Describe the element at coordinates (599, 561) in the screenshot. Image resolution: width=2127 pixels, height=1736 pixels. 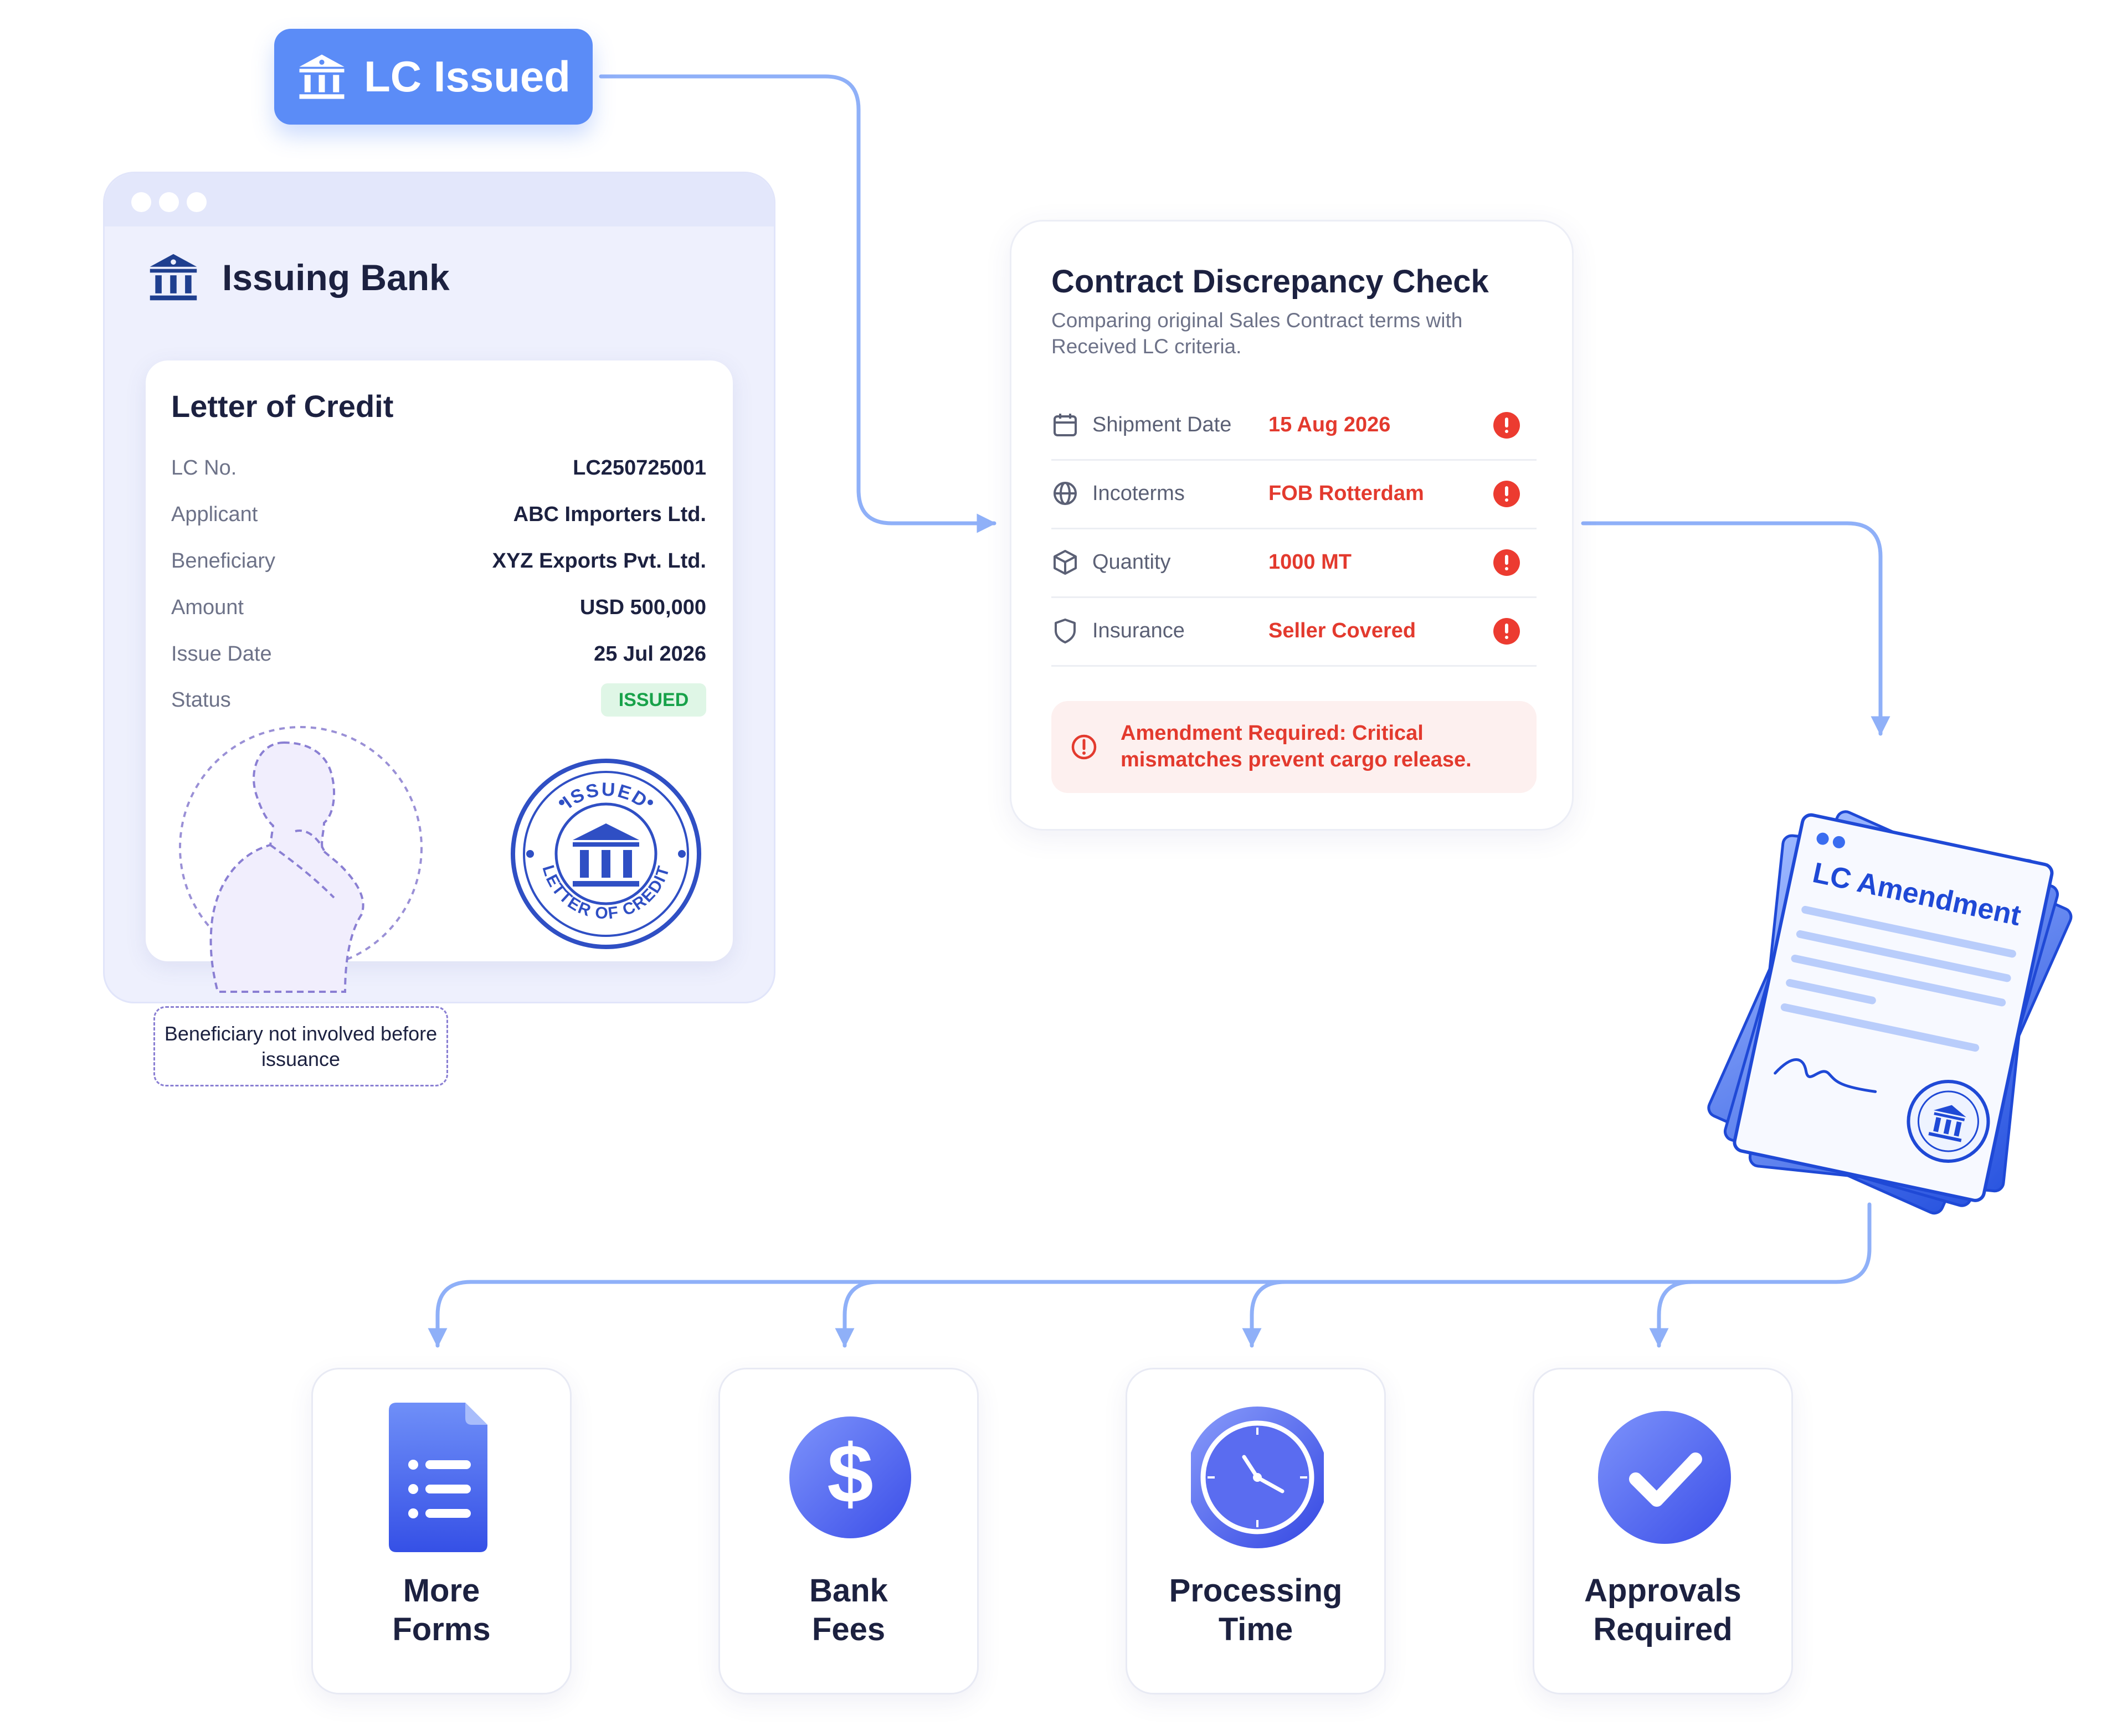
I see `field-value: XYZ Exports Pvt. Ltd.` at that location.